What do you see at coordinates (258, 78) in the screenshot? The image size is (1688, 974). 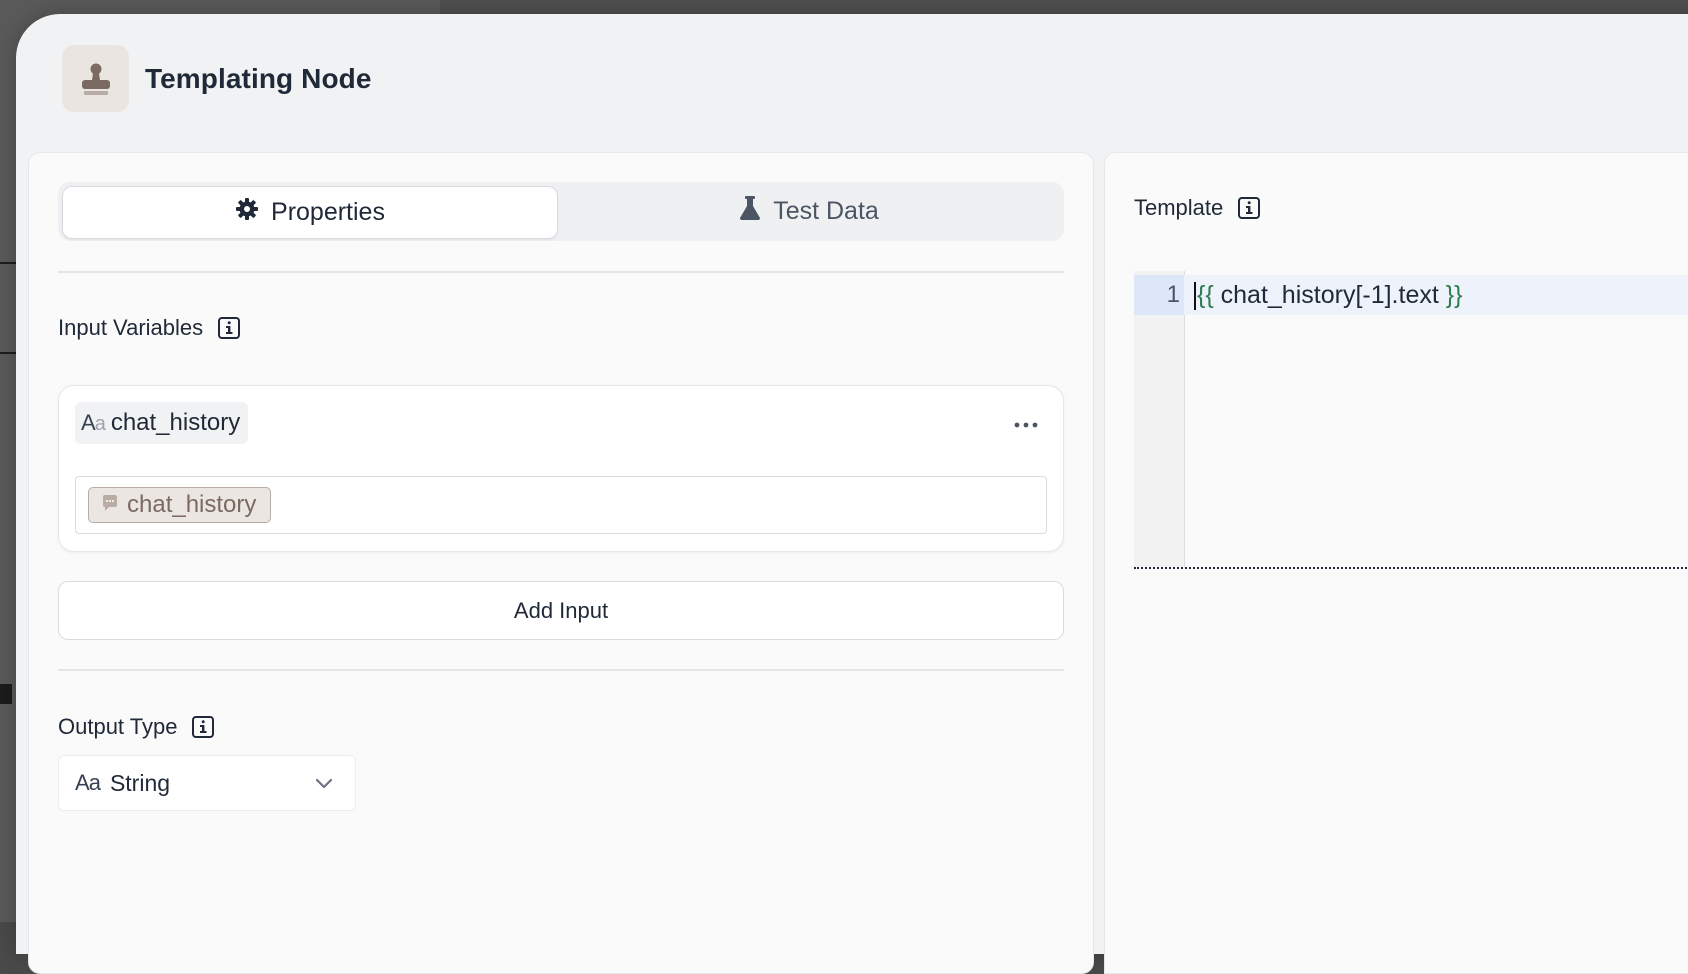 I see `page-title: Templating Node` at bounding box center [258, 78].